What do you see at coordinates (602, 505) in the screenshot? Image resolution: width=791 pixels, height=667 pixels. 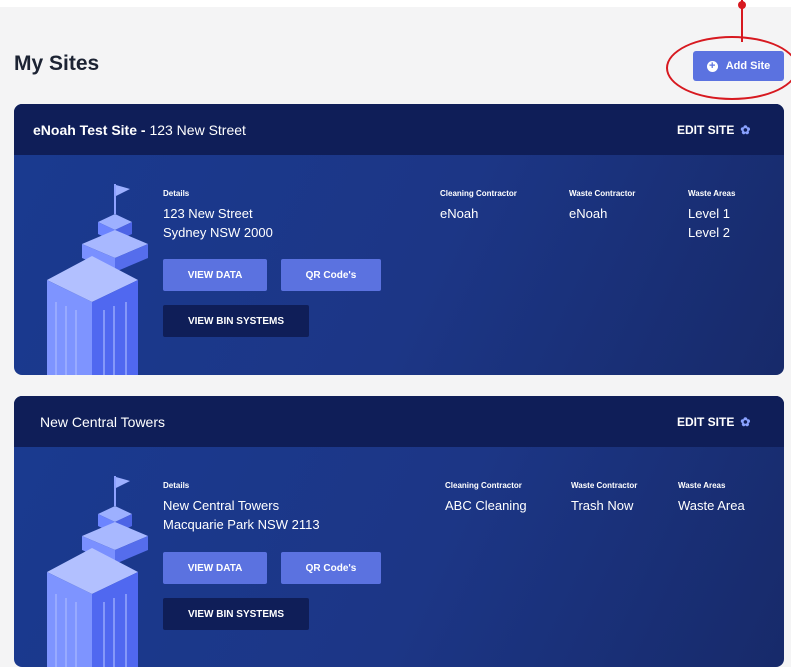 I see `waste-contractor-value: Trash Now` at bounding box center [602, 505].